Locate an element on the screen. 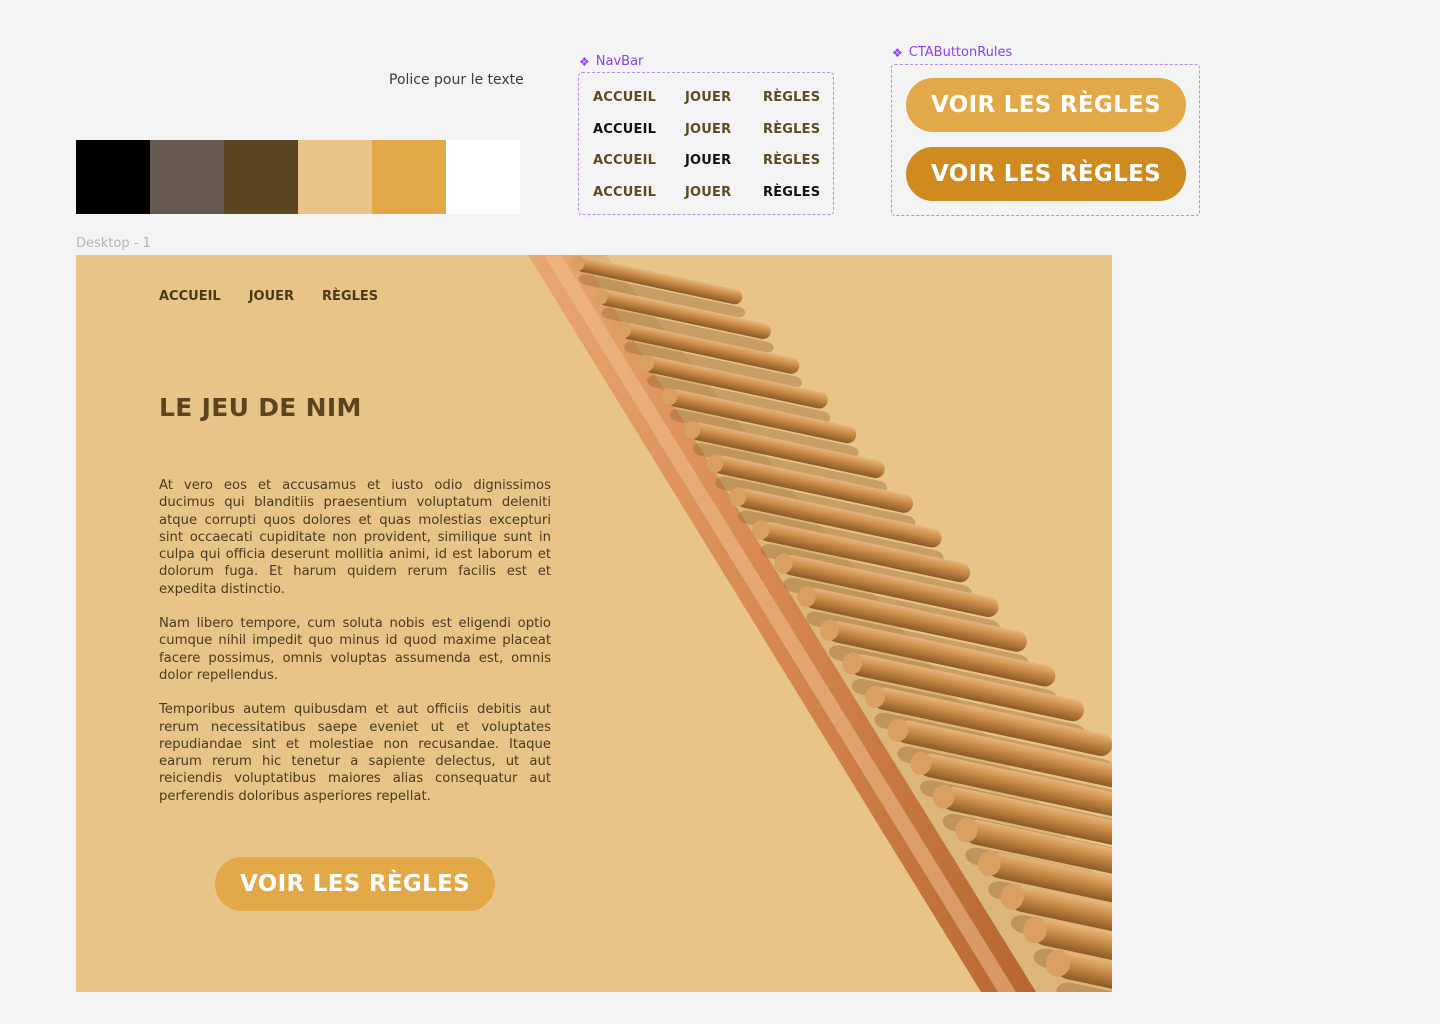  nav-link-regles: RÈGLES is located at coordinates (350, 296).